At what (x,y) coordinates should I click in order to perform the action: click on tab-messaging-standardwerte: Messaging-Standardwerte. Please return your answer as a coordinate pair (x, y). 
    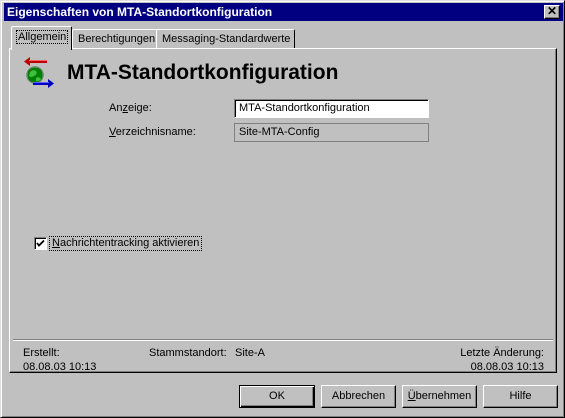
    Looking at the image, I should click on (226, 39).